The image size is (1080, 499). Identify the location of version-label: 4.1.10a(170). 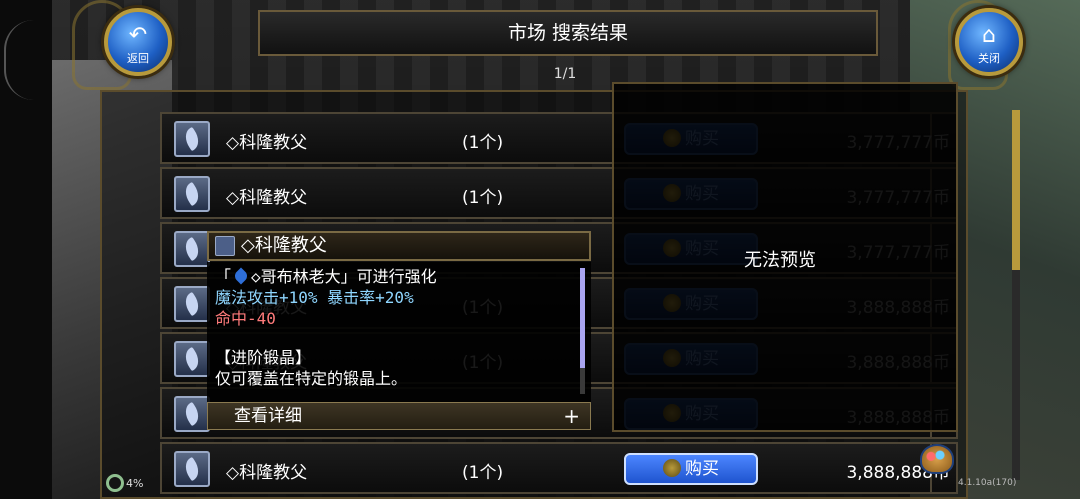
(987, 483).